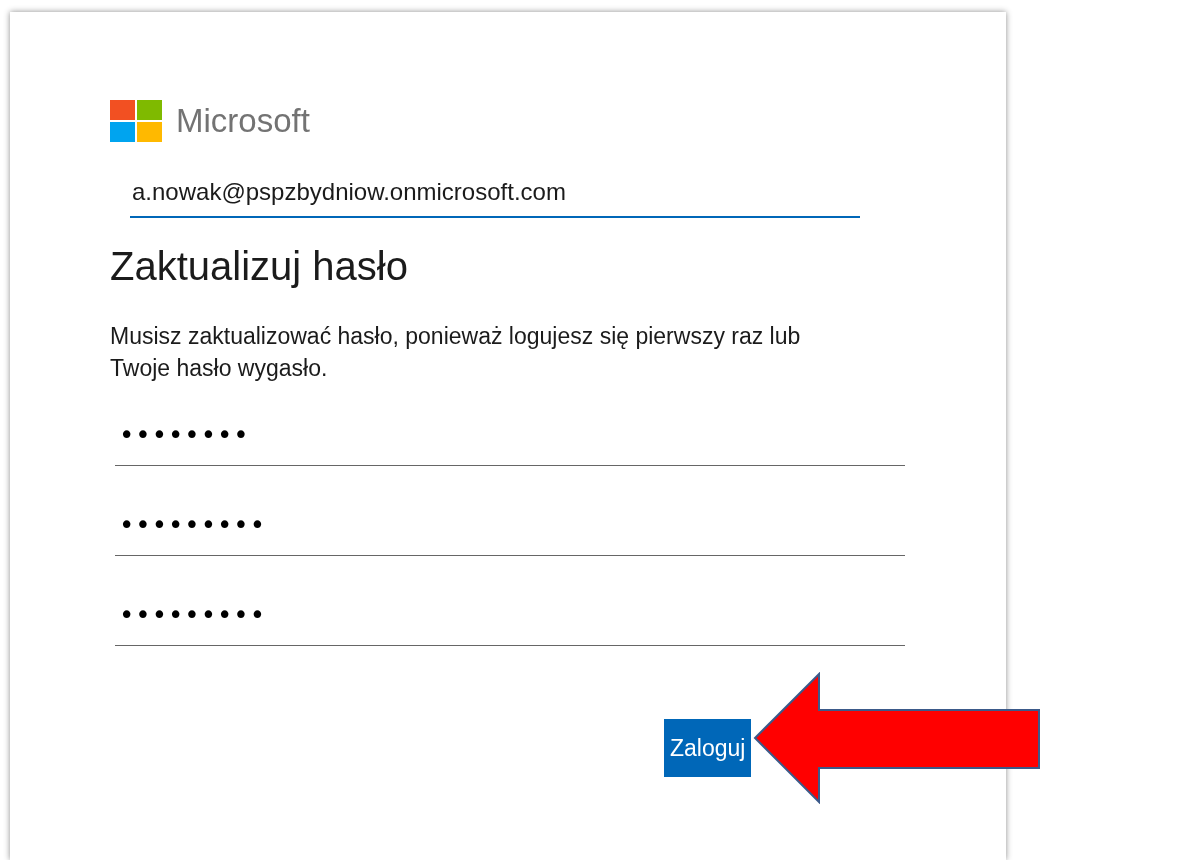 The width and height of the screenshot is (1200, 860). I want to click on password-field: ••••••••, so click(510, 440).